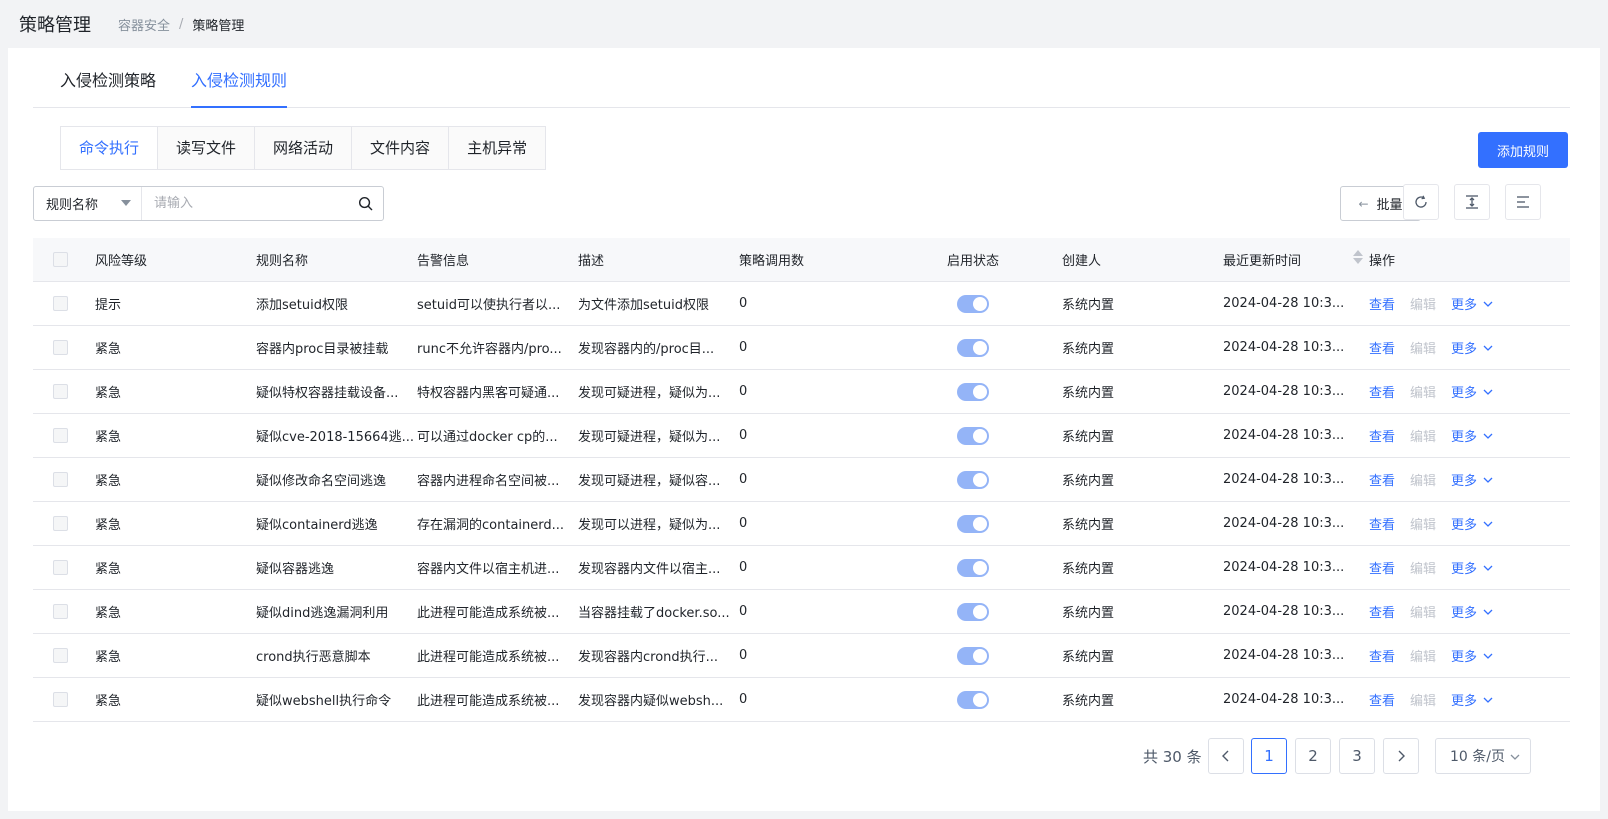 The width and height of the screenshot is (1608, 819). Describe the element at coordinates (313, 657) in the screenshot. I see `rule-name: crond执行恶意脚本` at that location.